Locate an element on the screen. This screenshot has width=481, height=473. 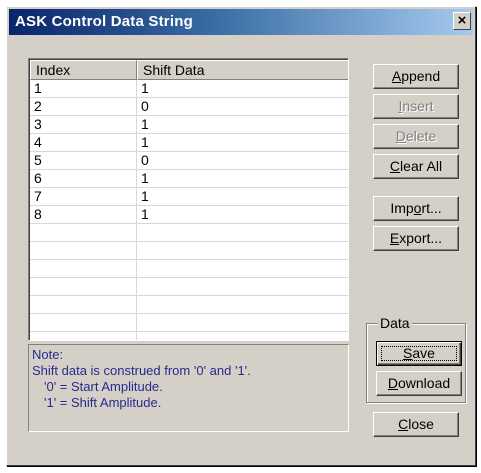
close-icon: × is located at coordinates (462, 20).